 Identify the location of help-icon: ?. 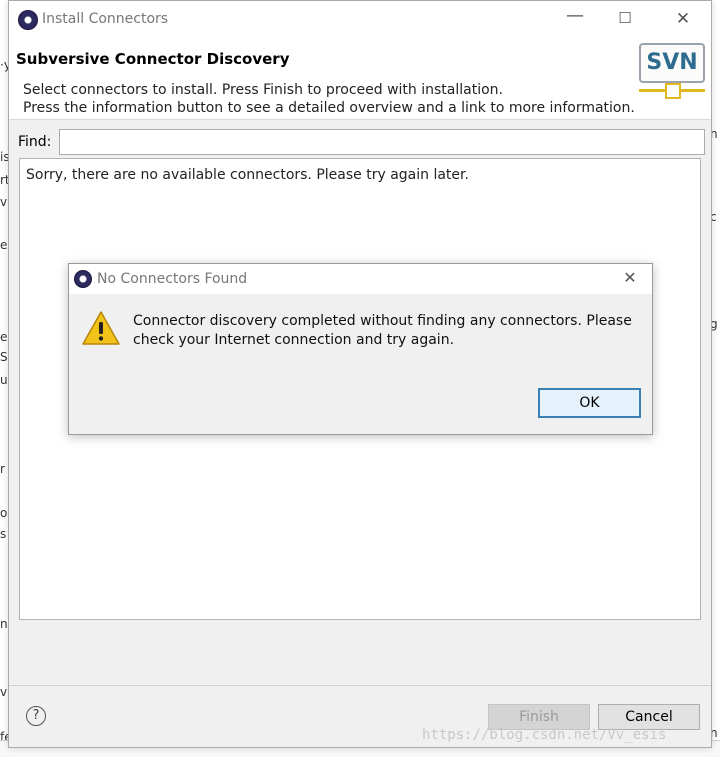
(36, 716).